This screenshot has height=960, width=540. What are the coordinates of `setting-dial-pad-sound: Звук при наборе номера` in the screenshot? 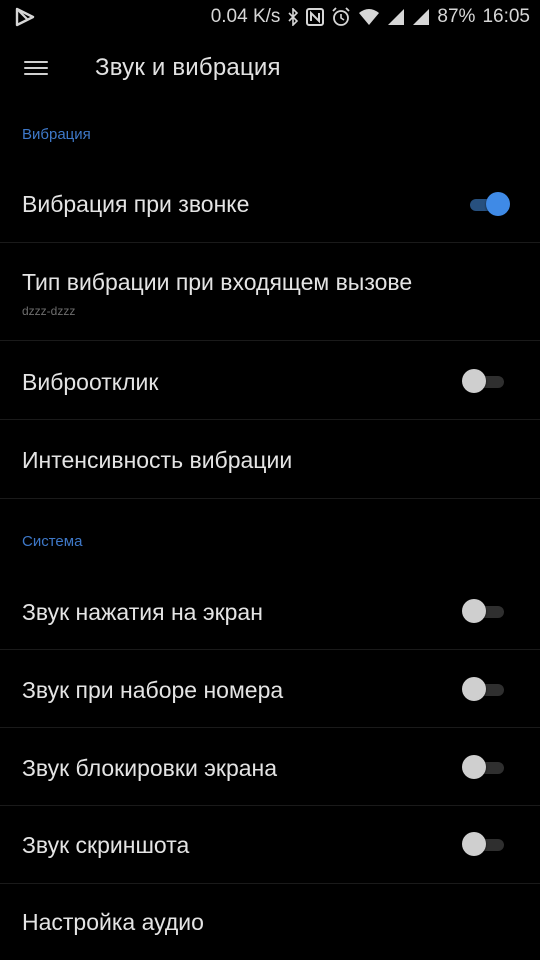 It's located at (270, 688).